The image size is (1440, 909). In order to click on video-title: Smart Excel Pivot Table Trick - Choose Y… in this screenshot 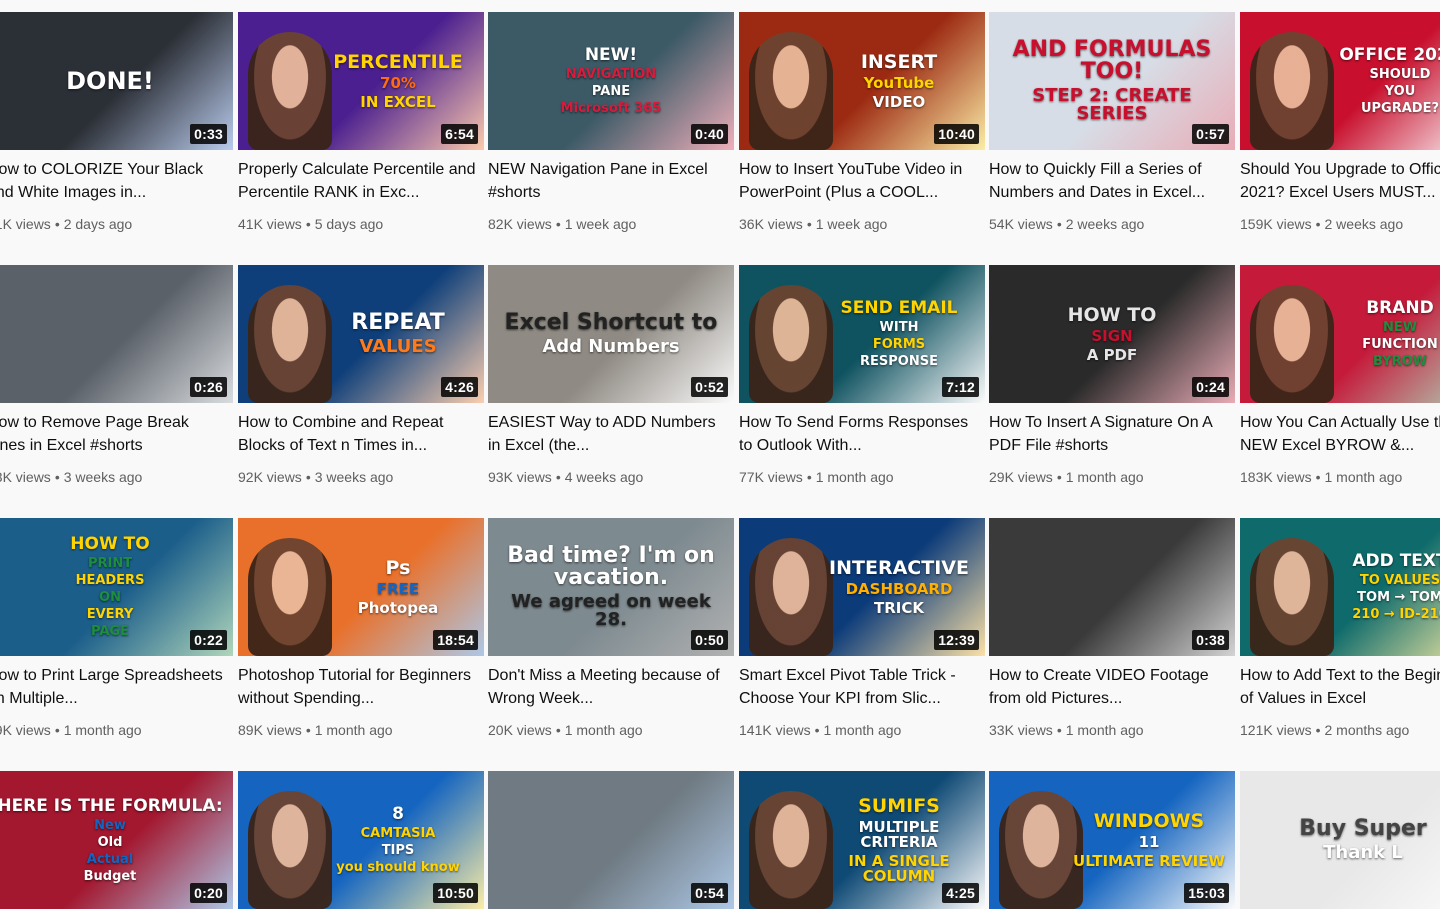, I will do `click(862, 687)`.